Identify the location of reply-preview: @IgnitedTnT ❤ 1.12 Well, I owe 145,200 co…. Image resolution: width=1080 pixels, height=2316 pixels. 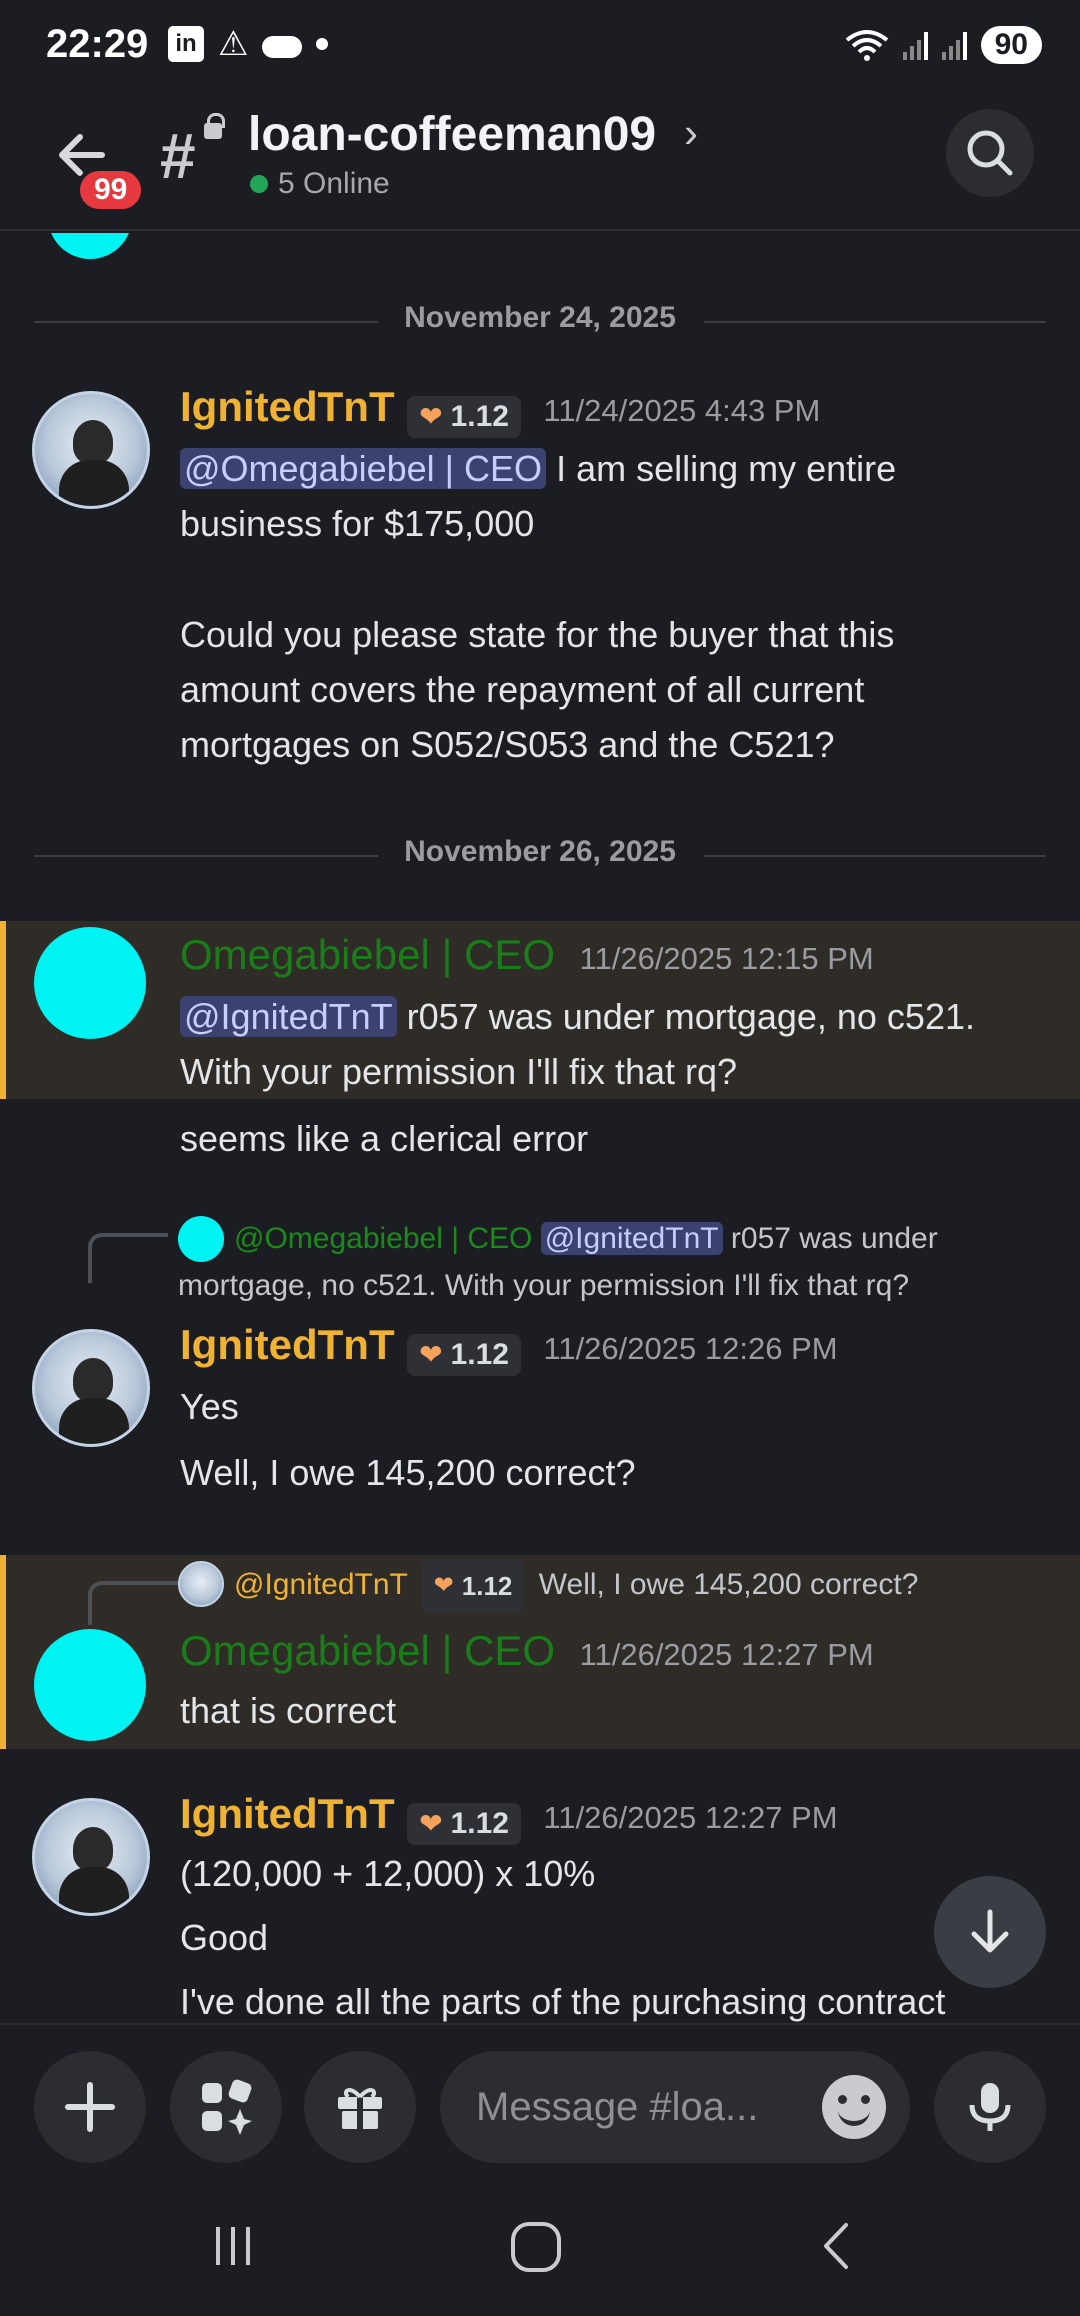
(576, 1586).